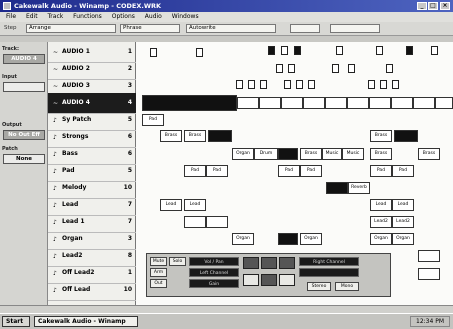 This screenshot has width=453, height=329. What do you see at coordinates (422, 6) in the screenshot?
I see `minimize-icon: _` at bounding box center [422, 6].